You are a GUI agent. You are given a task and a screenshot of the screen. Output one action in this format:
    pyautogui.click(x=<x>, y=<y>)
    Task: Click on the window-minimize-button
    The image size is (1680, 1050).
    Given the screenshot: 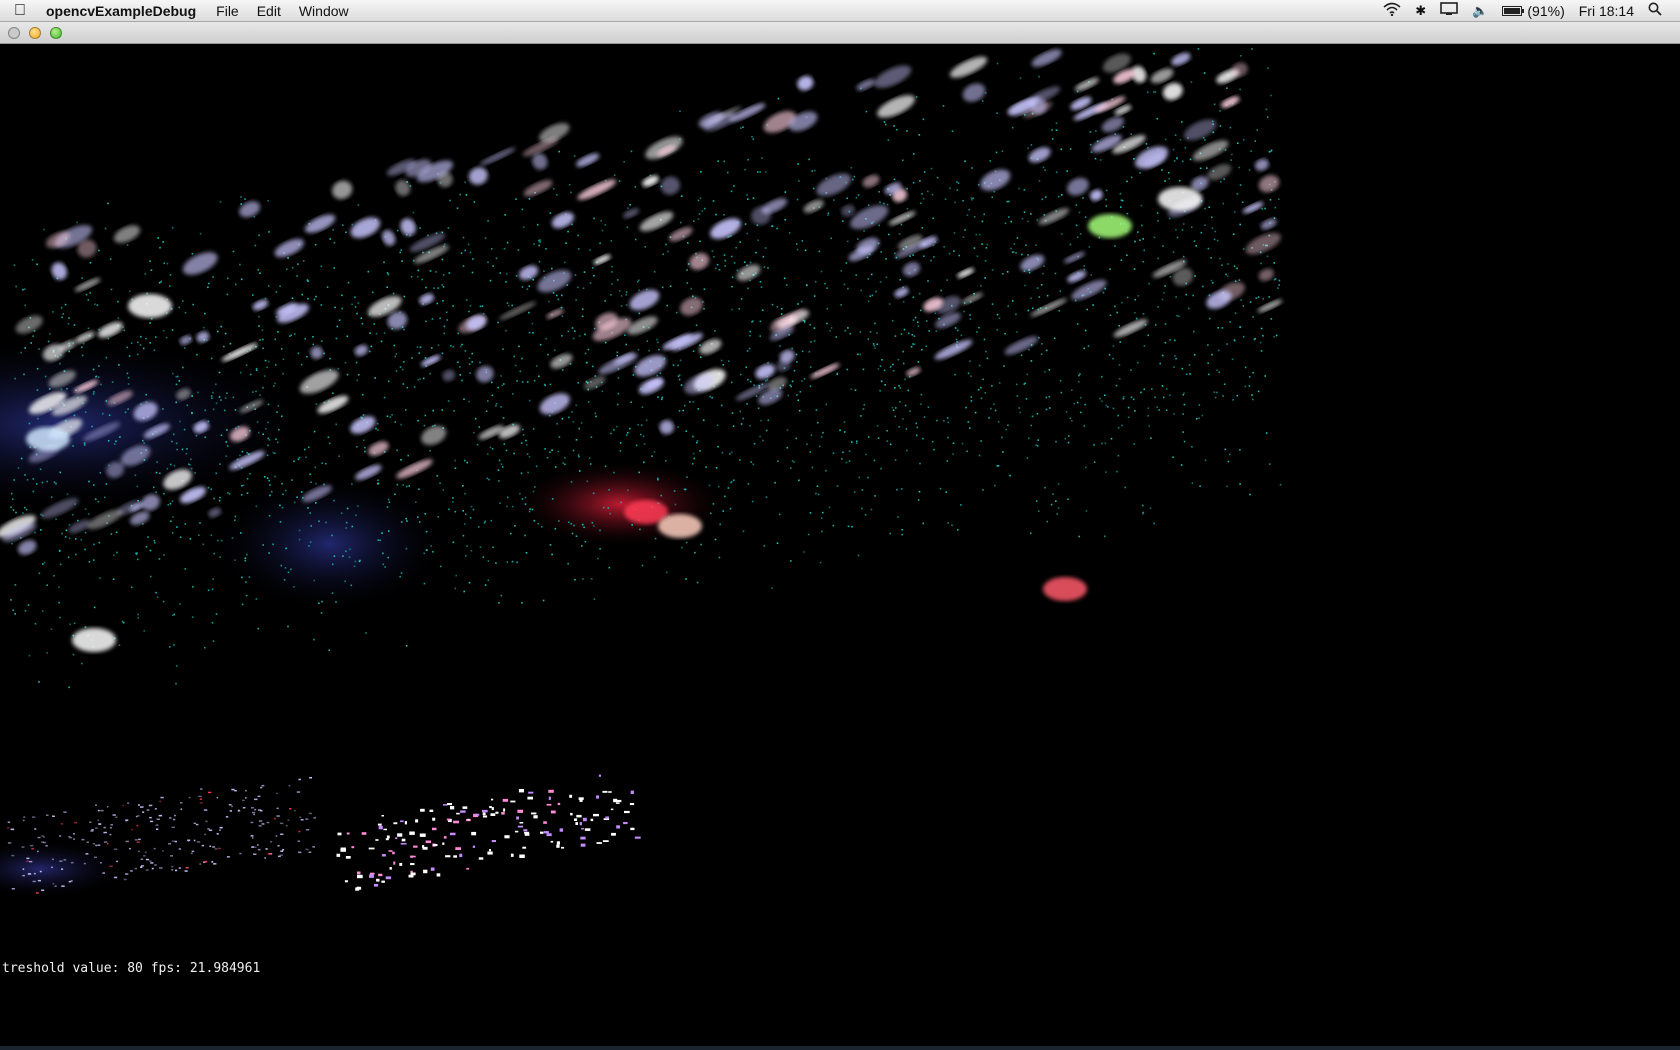 What is the action you would take?
    pyautogui.click(x=35, y=33)
    